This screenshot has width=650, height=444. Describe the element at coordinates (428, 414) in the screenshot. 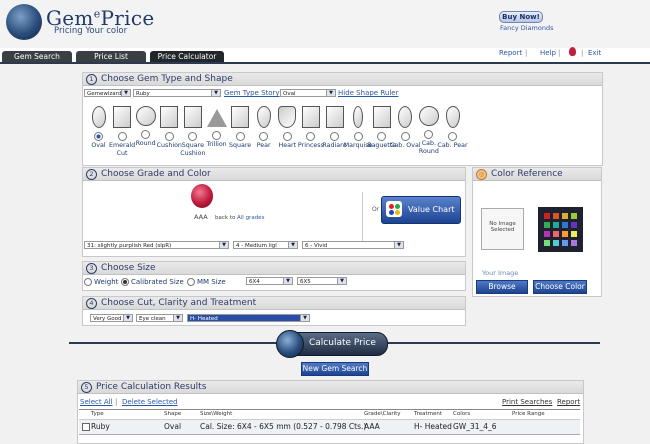

I see `col-treatment: Treatment` at that location.